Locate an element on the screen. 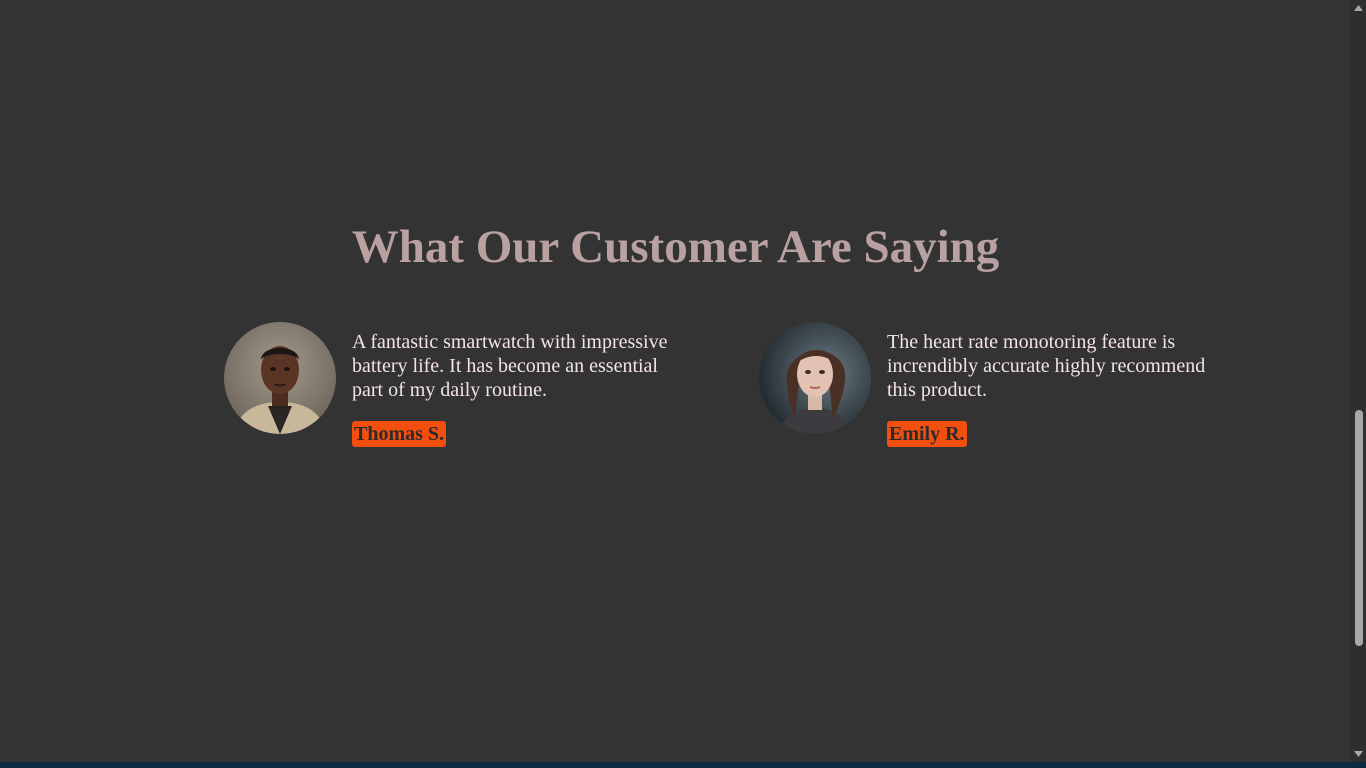  man-portrait-icon is located at coordinates (280, 378).